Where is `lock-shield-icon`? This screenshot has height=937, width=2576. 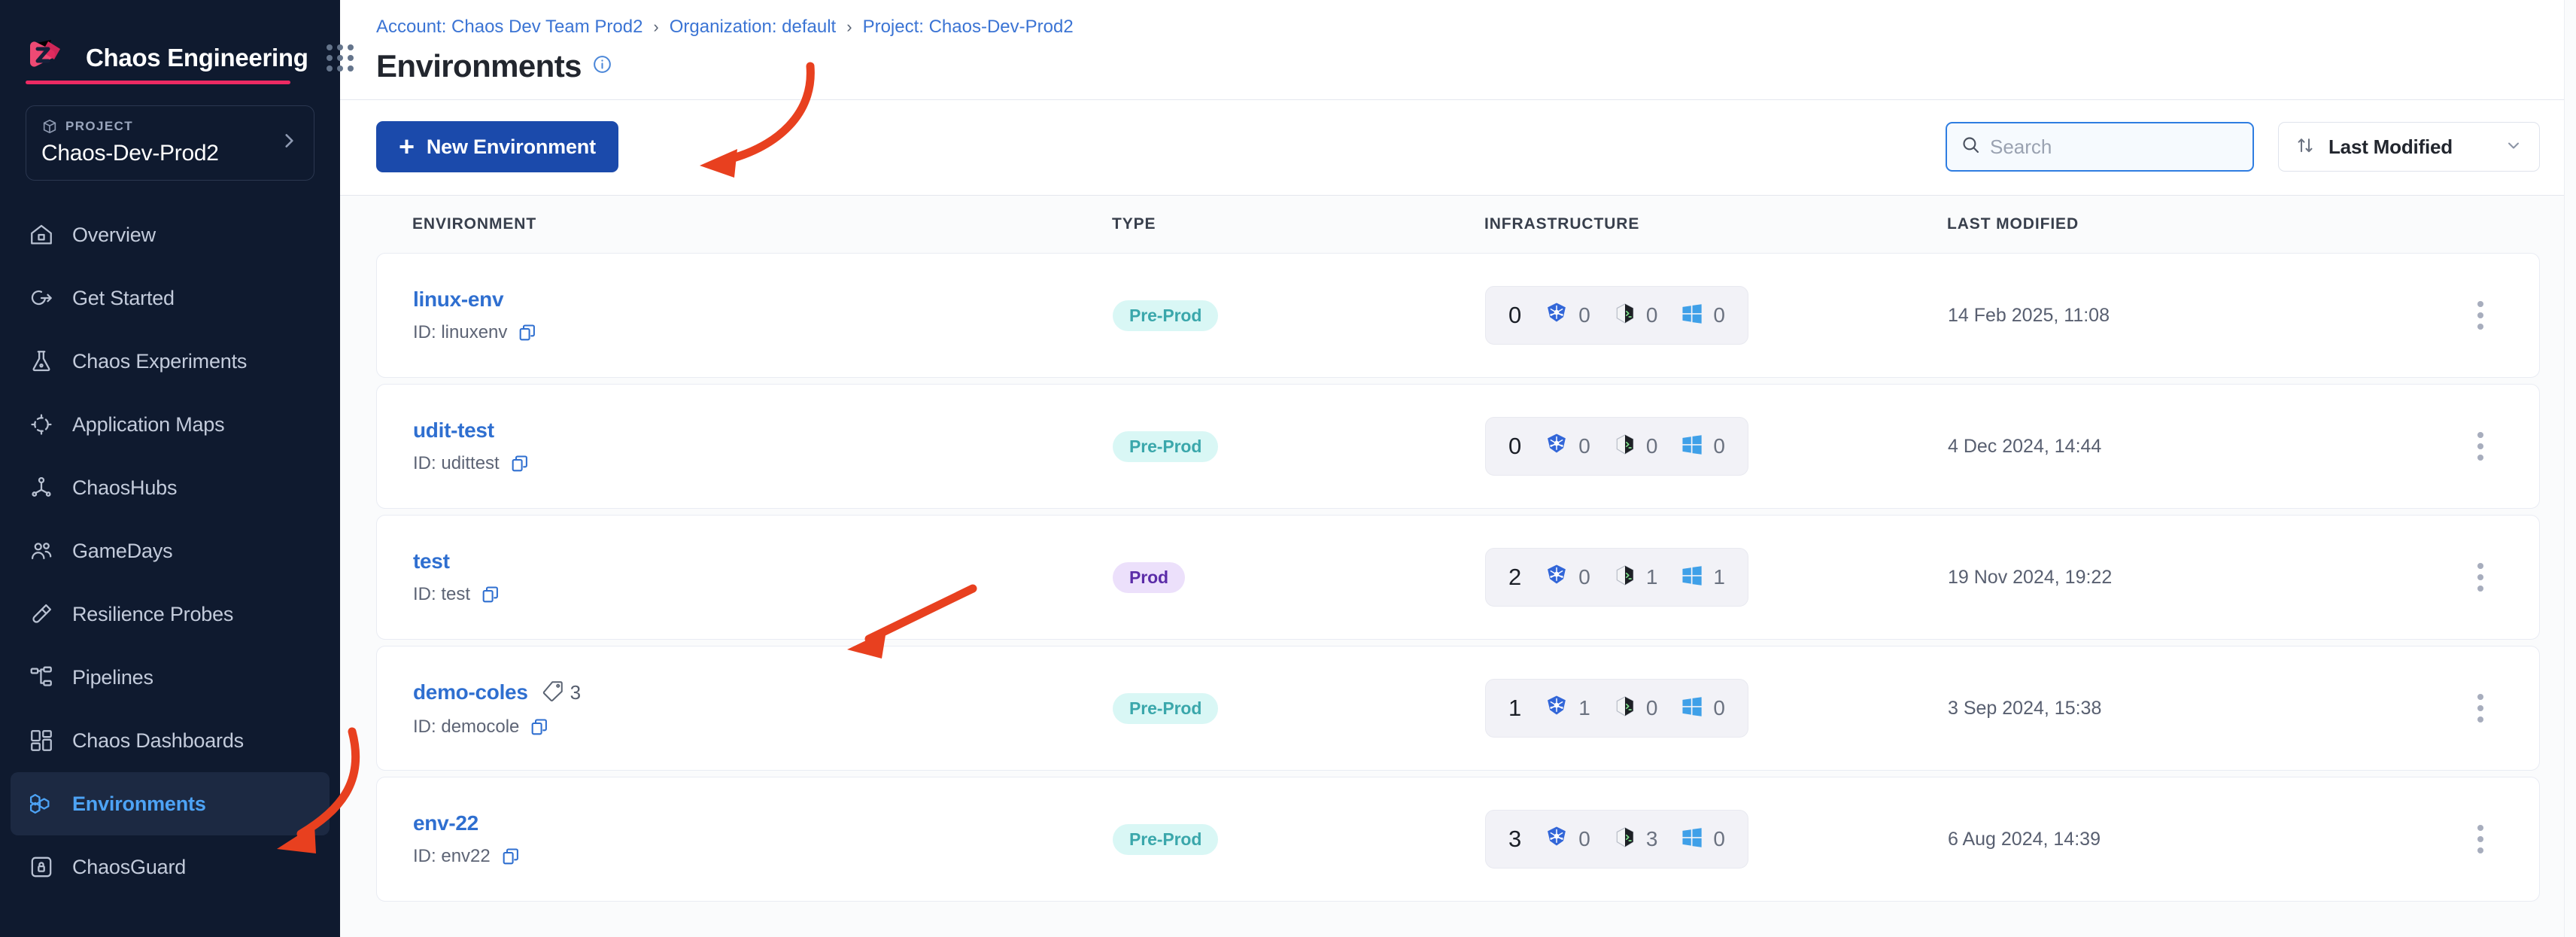 lock-shield-icon is located at coordinates (41, 867).